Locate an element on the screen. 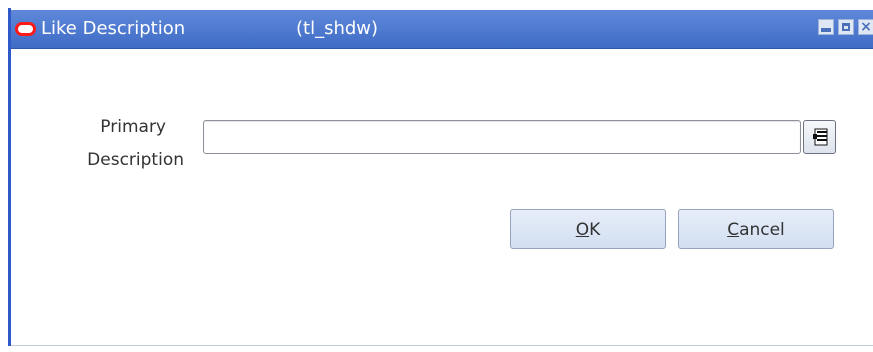 This screenshot has width=873, height=352. minimize-icon is located at coordinates (826, 27).